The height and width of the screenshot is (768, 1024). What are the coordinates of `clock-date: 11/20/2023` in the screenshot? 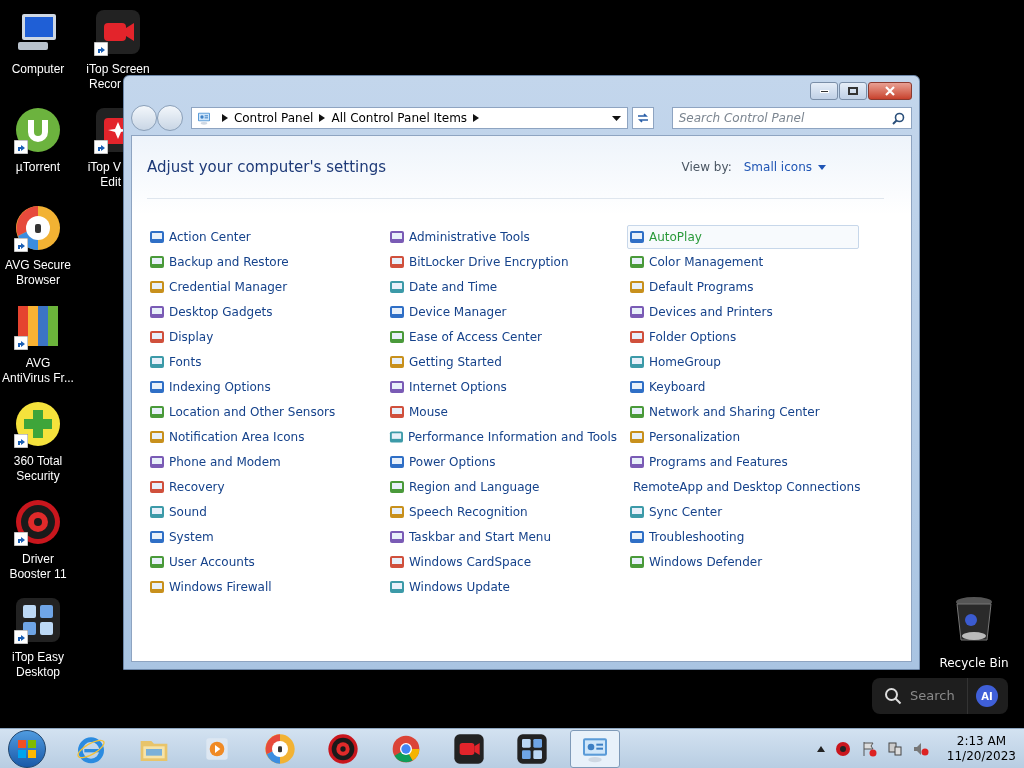 It's located at (981, 756).